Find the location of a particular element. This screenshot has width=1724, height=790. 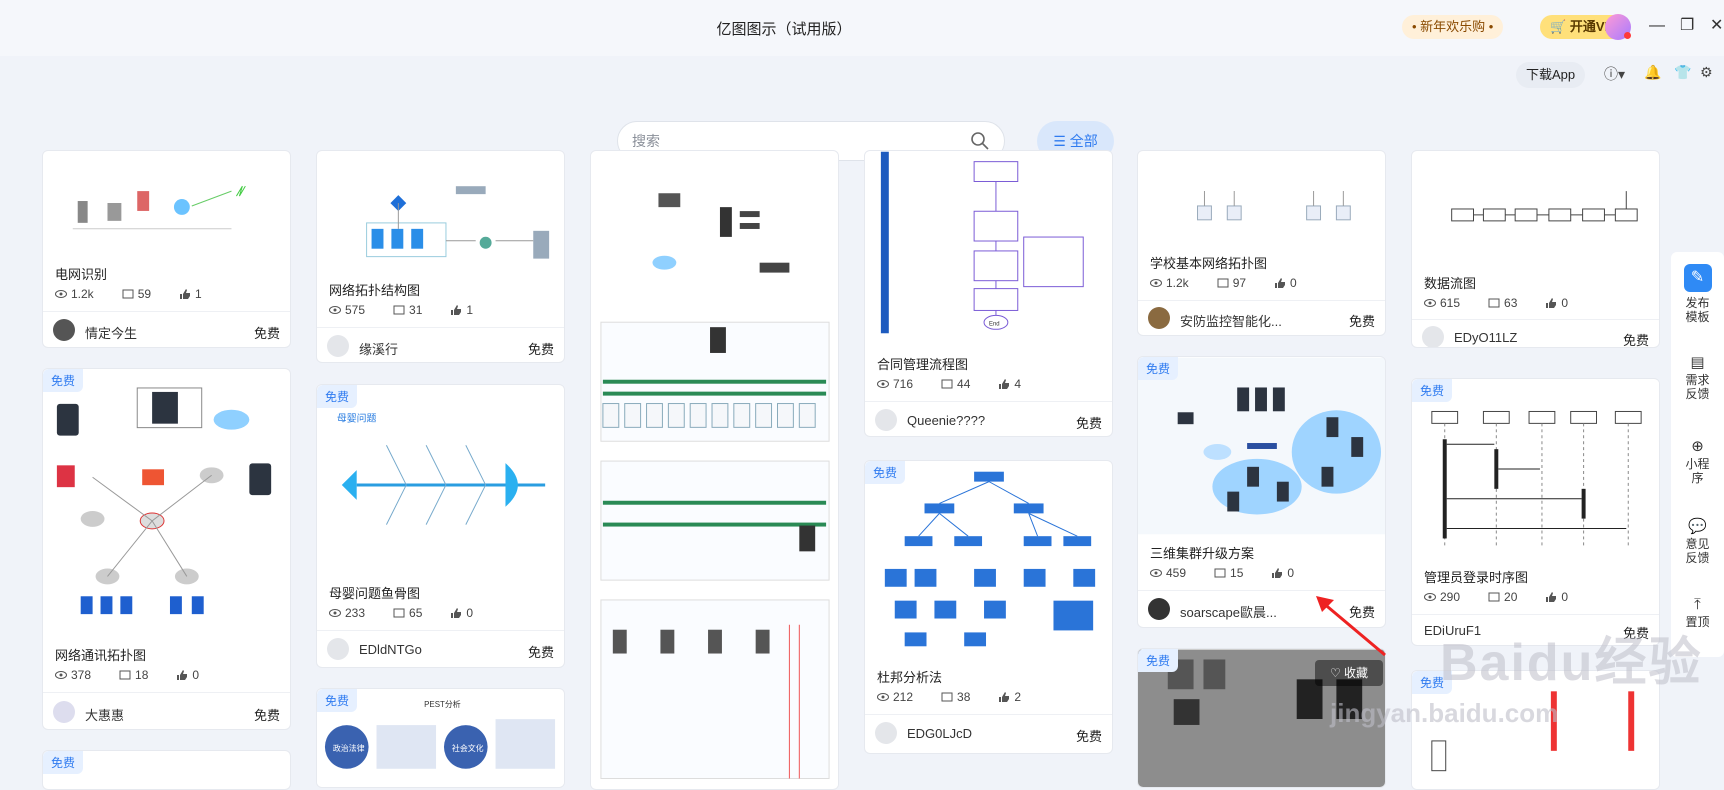

template-card: 电网识别 1.2k 59 1 情定今生 免费 is located at coordinates (166, 249).